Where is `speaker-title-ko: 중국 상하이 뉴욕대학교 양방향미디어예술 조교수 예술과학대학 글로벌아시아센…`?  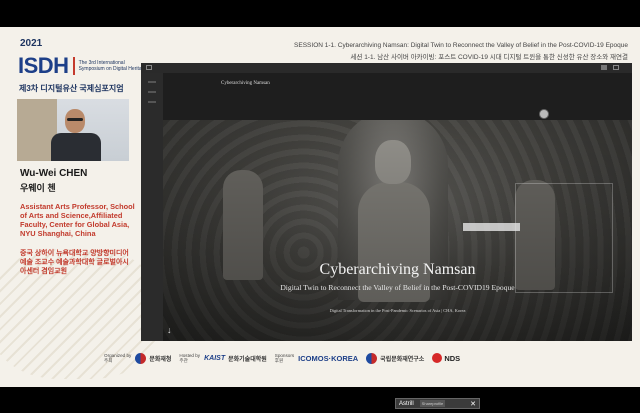
speaker-title-ko: 중국 상하이 뉴욕대학교 양방향미디어예술 조교수 예술과학대학 글로벌아시아센… is located at coordinates (74, 262).